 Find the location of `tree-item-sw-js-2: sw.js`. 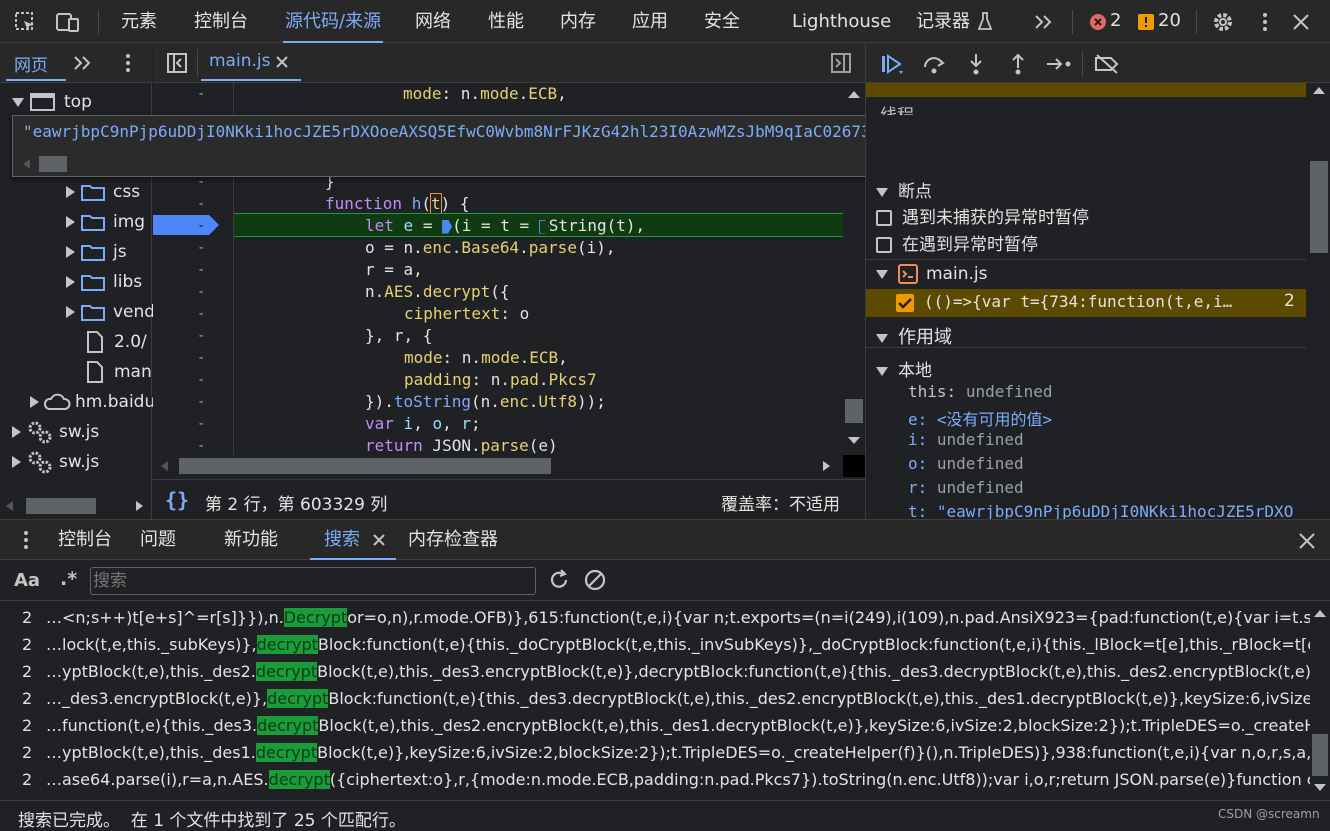

tree-item-sw-js-2: sw.js is located at coordinates (55, 462).